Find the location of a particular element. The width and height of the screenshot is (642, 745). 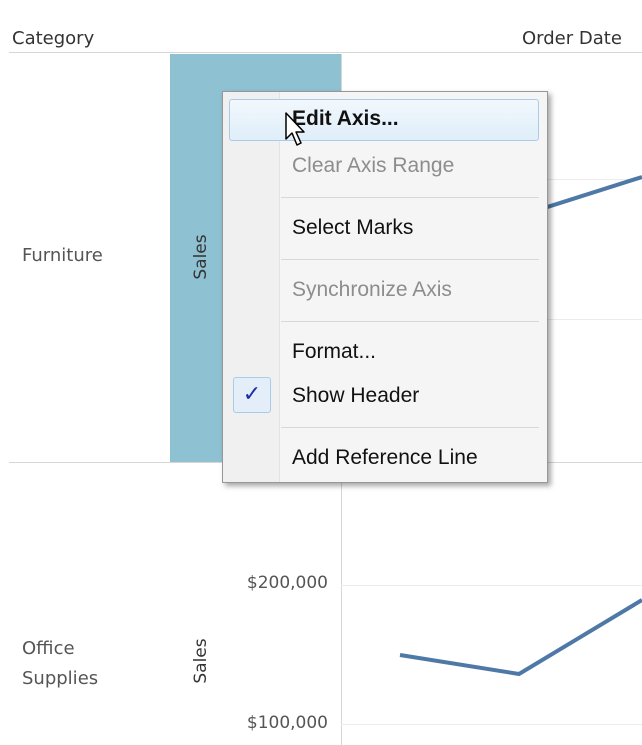

office-supplies-sales-line is located at coordinates (520, 637).